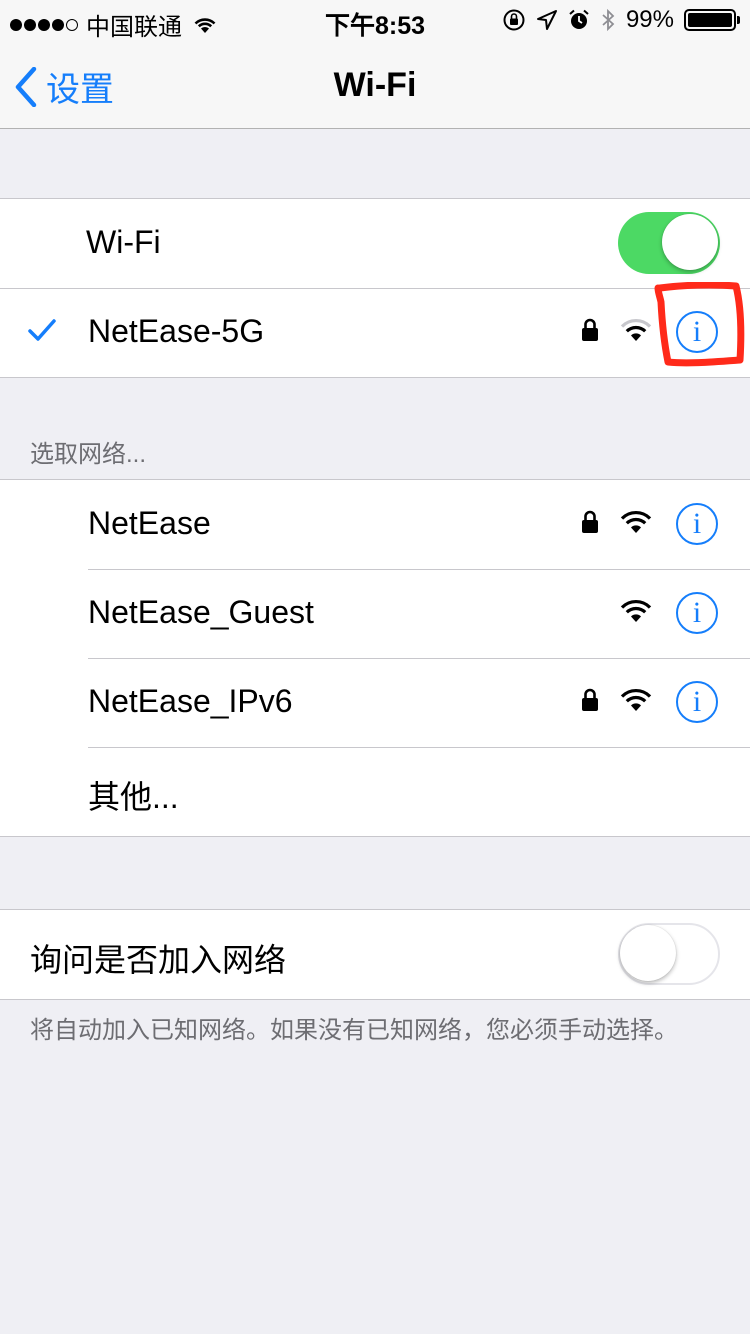  I want to click on network-row-netease-guest: NetEase_Guest i, so click(375, 613).